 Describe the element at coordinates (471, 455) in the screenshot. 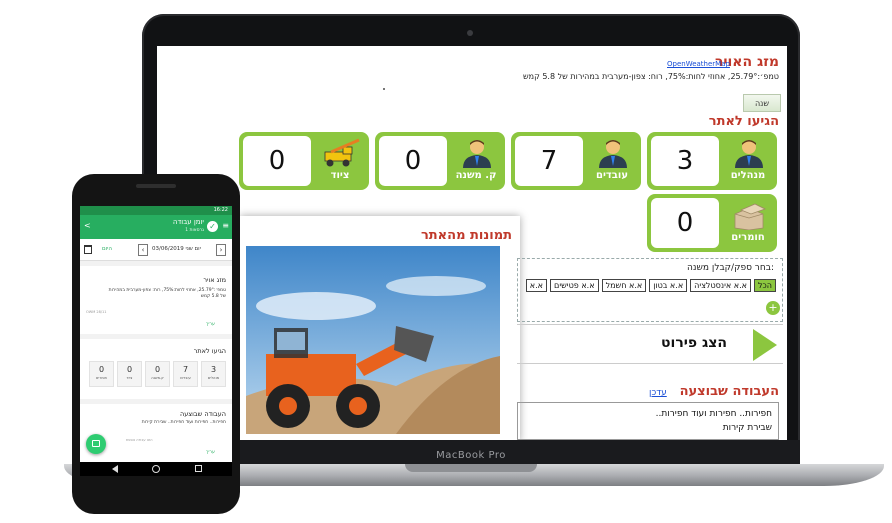

I see `laptop-brand: MacBook Pro` at that location.